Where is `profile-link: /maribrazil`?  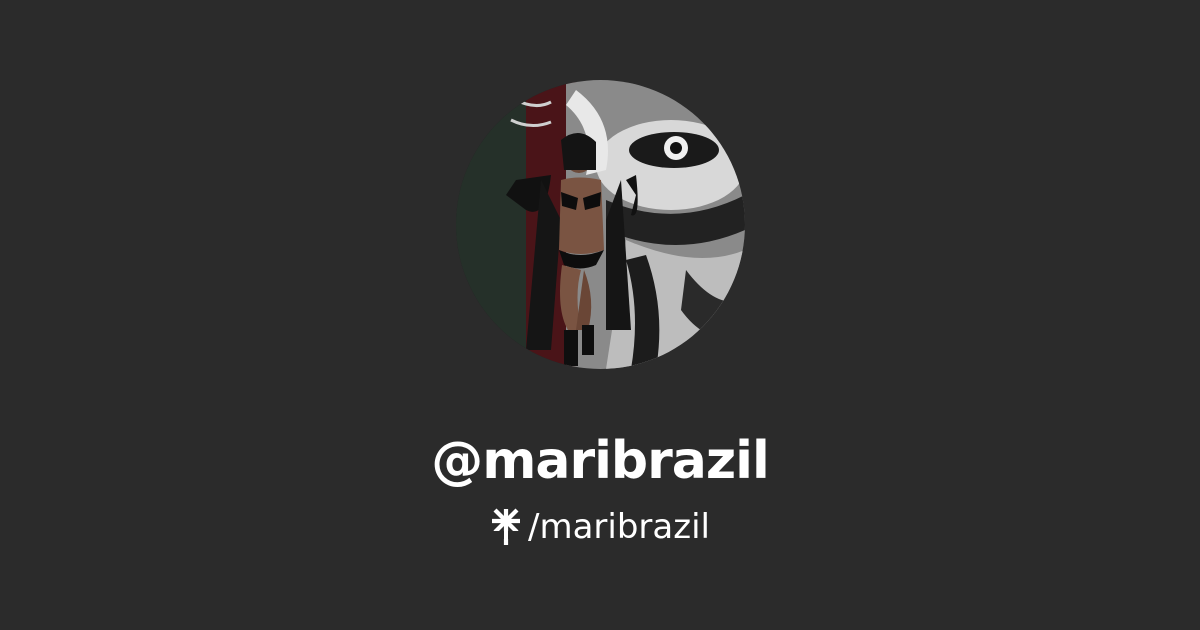
profile-link: /maribrazil is located at coordinates (600, 527).